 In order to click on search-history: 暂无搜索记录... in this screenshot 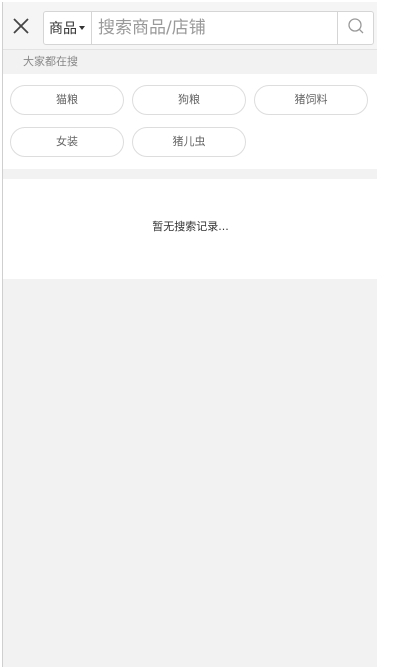, I will do `click(190, 229)`.